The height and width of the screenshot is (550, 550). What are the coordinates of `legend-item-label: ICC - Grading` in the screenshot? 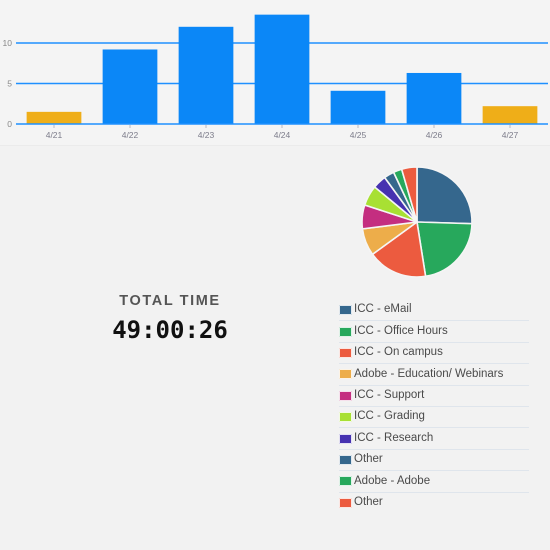 It's located at (389, 416).